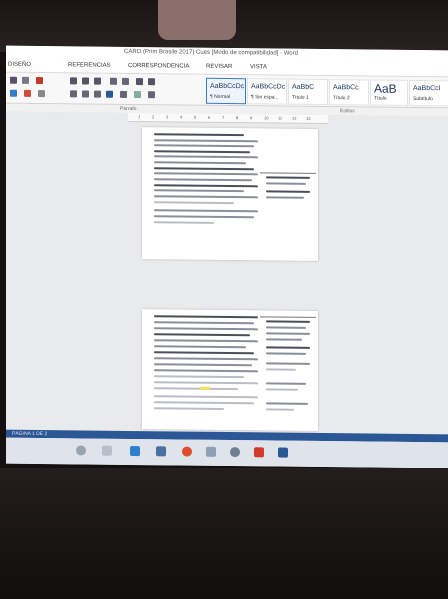 Image resolution: width=448 pixels, height=599 pixels. I want to click on style-sample: AaBbCcl, so click(427, 88).